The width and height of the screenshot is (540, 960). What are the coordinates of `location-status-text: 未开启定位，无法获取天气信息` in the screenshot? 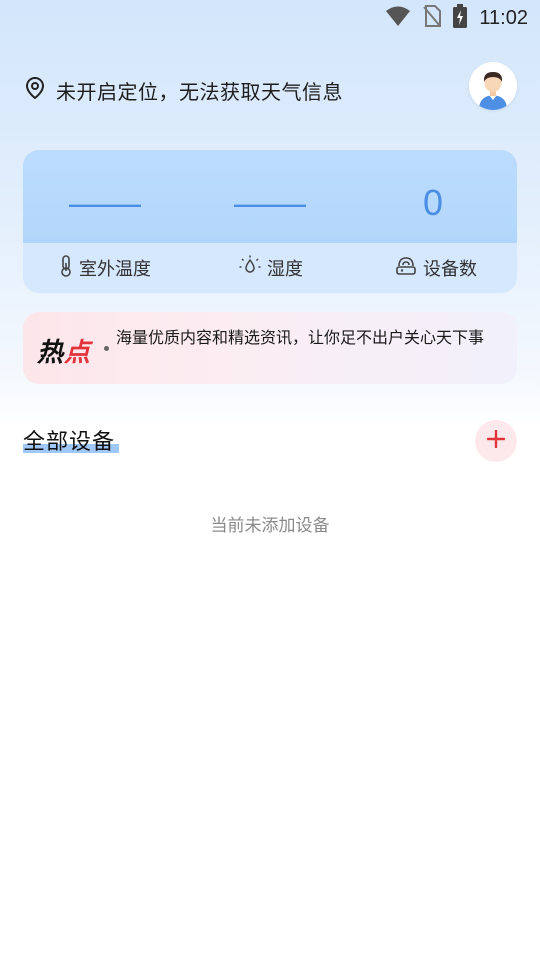 It's located at (199, 91).